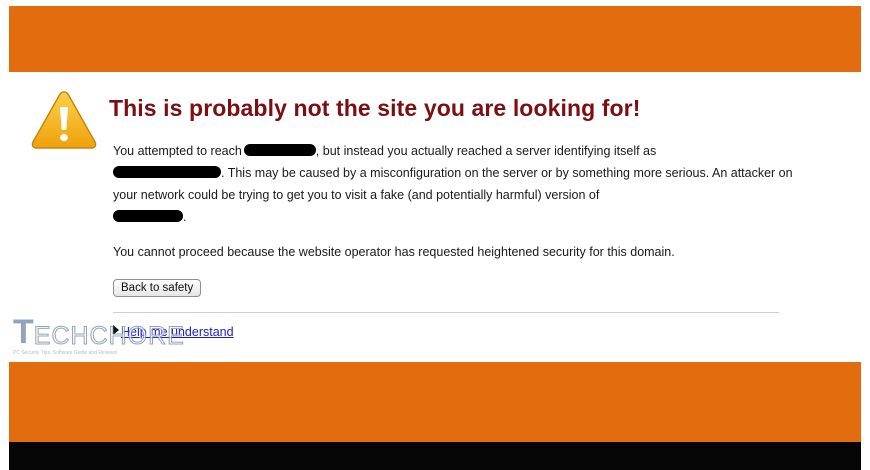 This screenshot has width=870, height=470. I want to click on top-orange-band, so click(435, 39).